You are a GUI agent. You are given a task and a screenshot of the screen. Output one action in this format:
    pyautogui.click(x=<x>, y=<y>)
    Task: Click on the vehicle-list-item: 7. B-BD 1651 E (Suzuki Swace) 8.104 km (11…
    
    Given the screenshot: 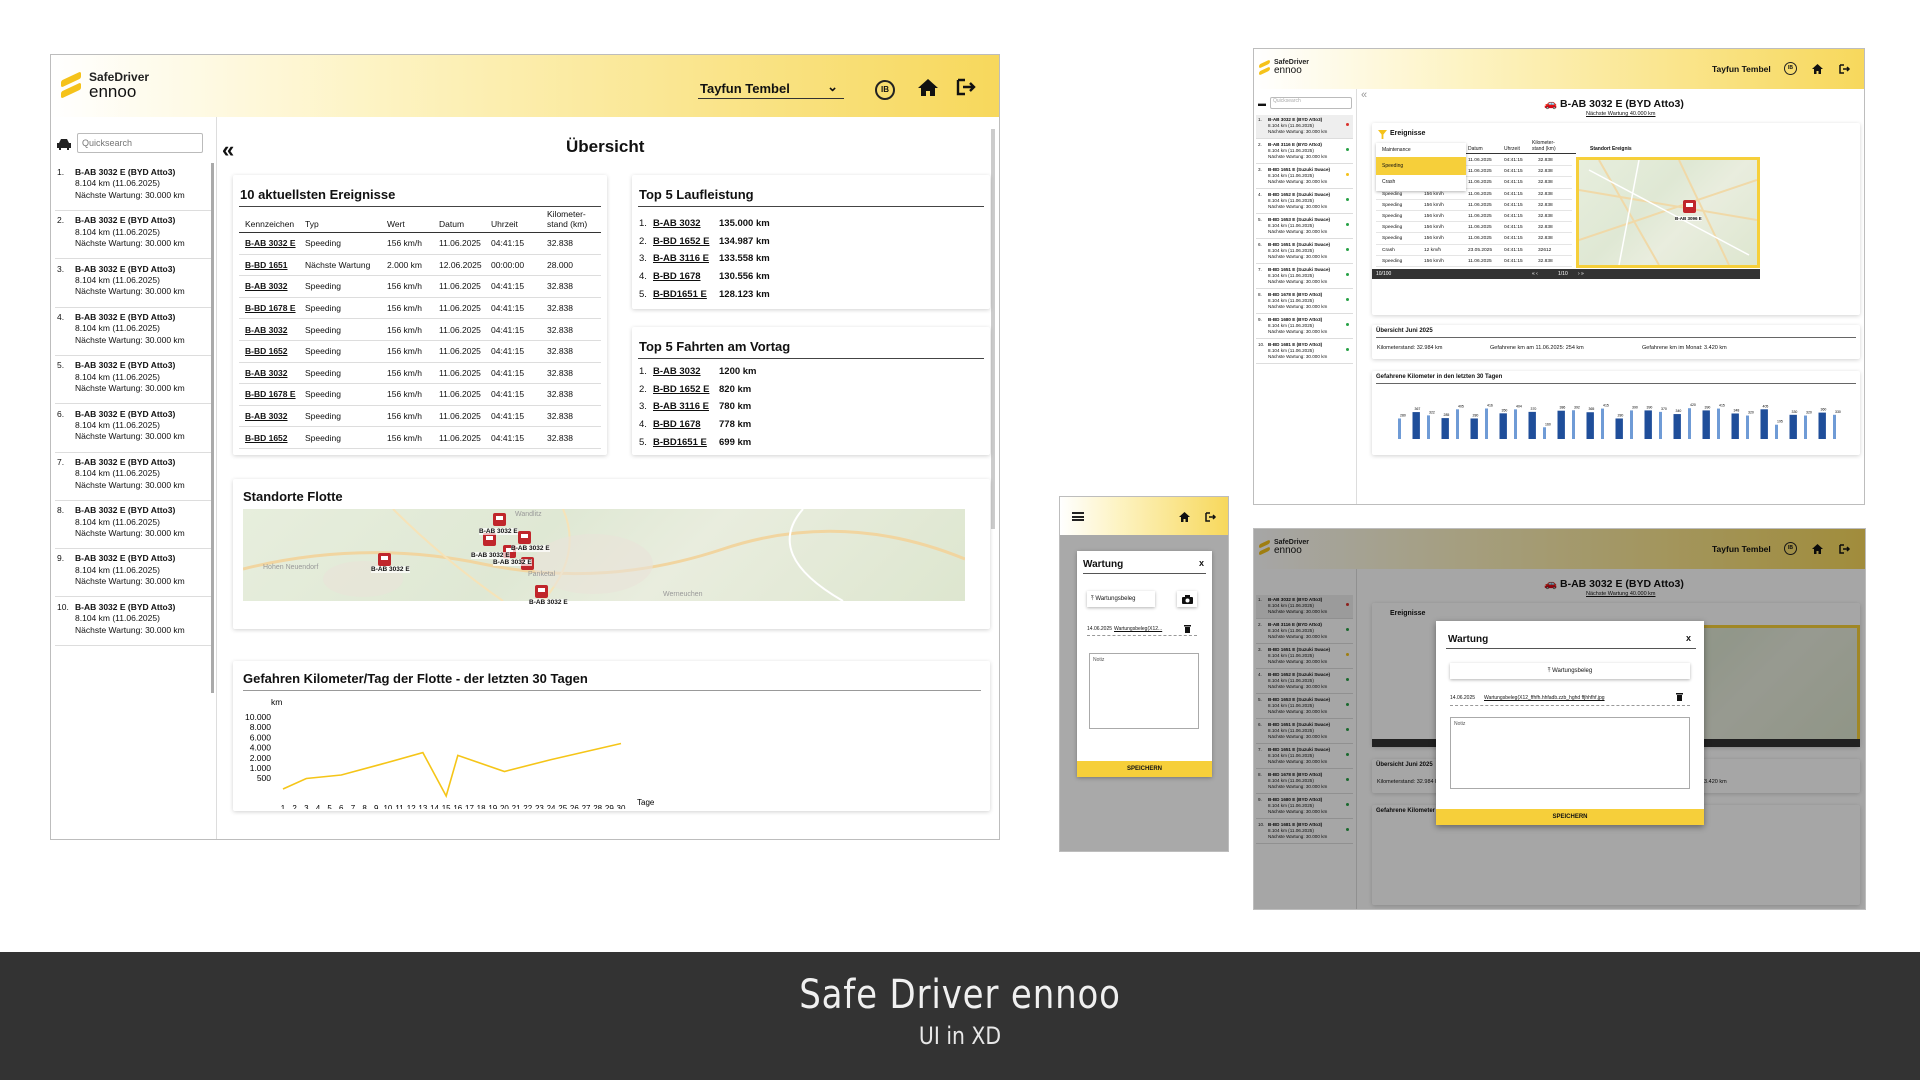 What is the action you would take?
    pyautogui.click(x=1304, y=277)
    